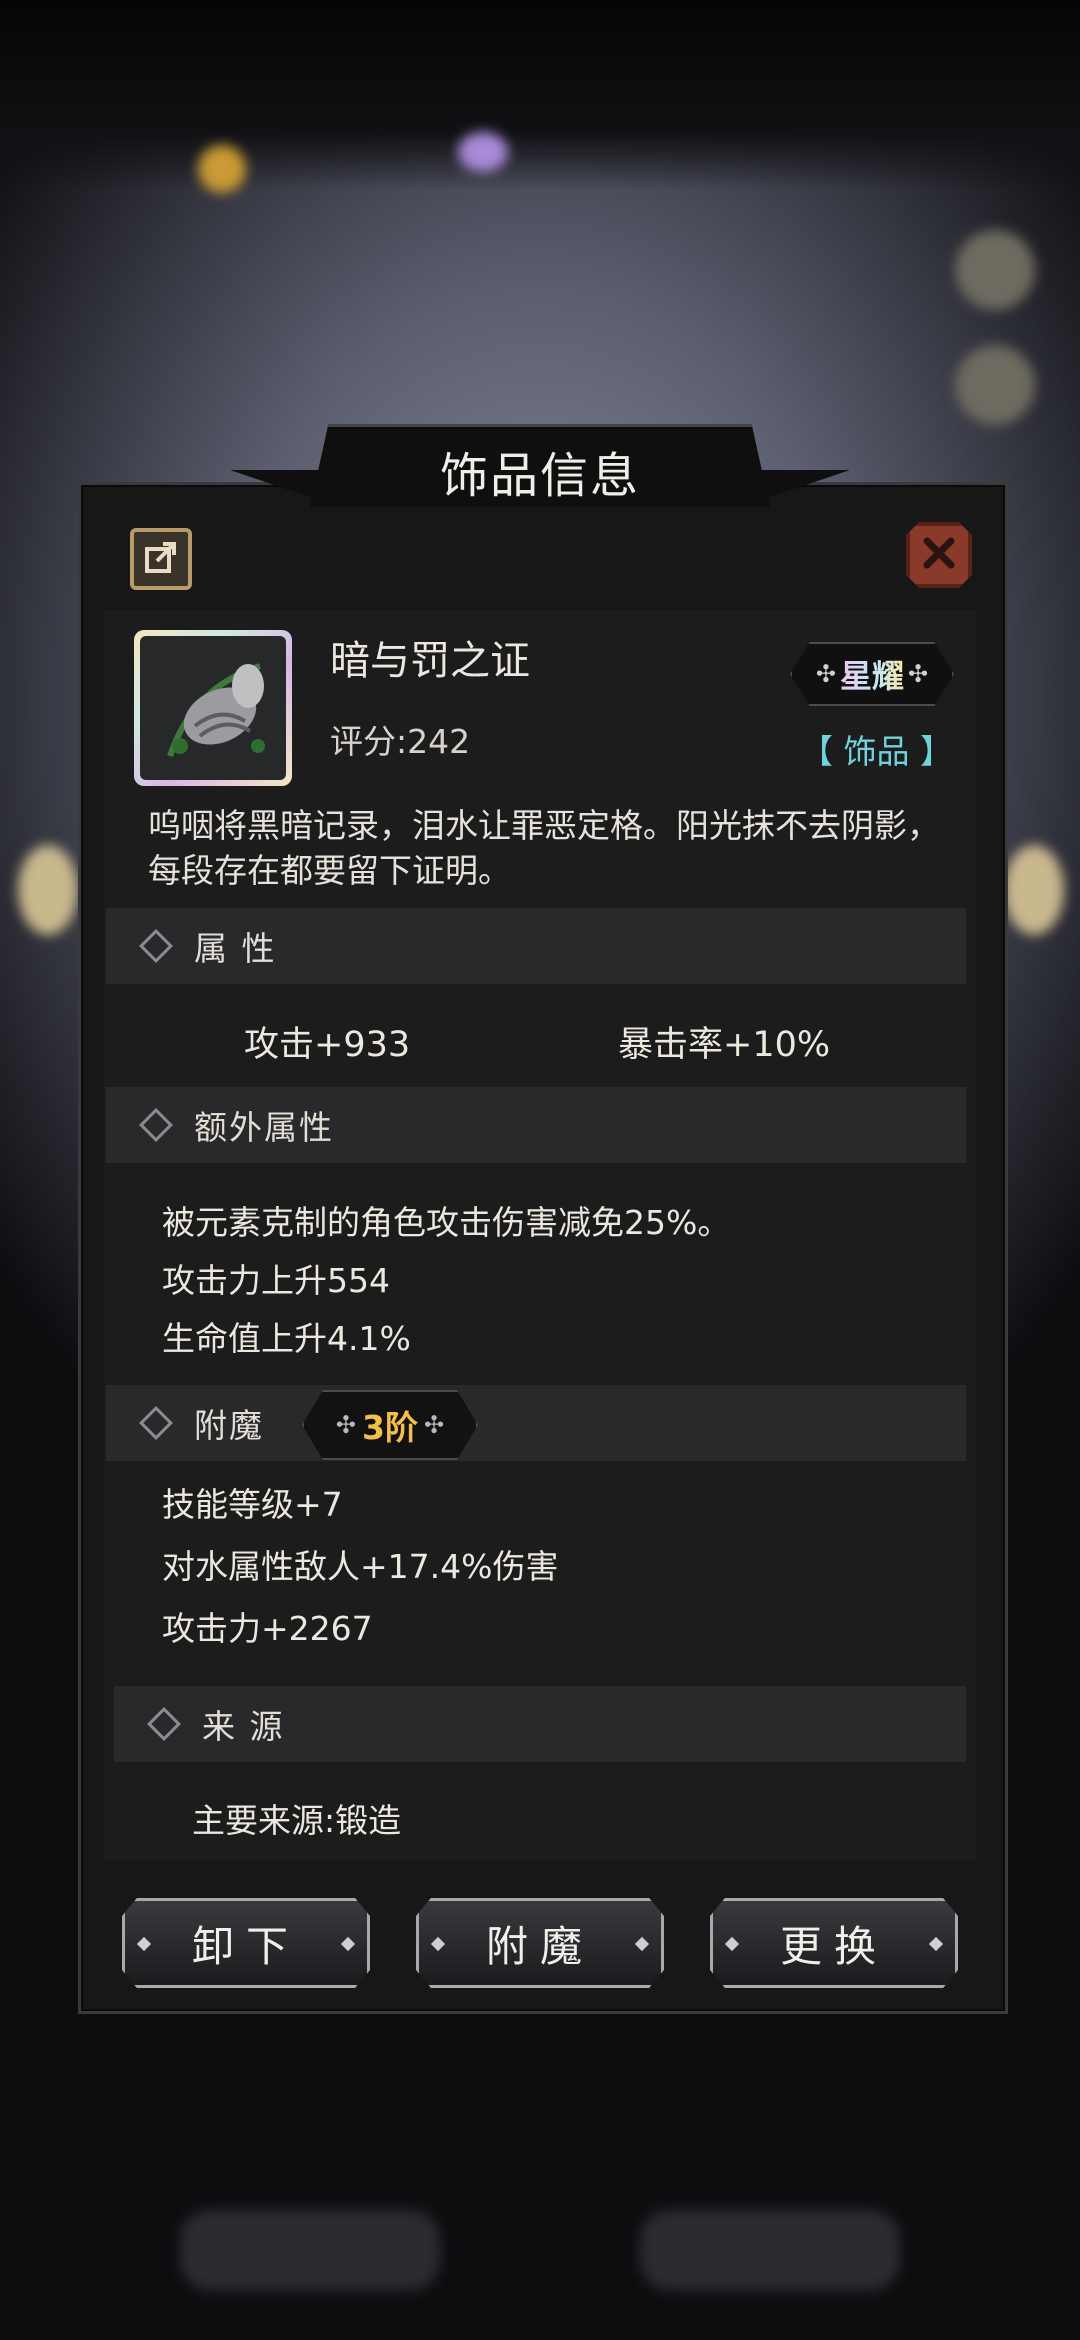 This screenshot has width=1080, height=2340. I want to click on replace-button-label: 更换, so click(833, 1946).